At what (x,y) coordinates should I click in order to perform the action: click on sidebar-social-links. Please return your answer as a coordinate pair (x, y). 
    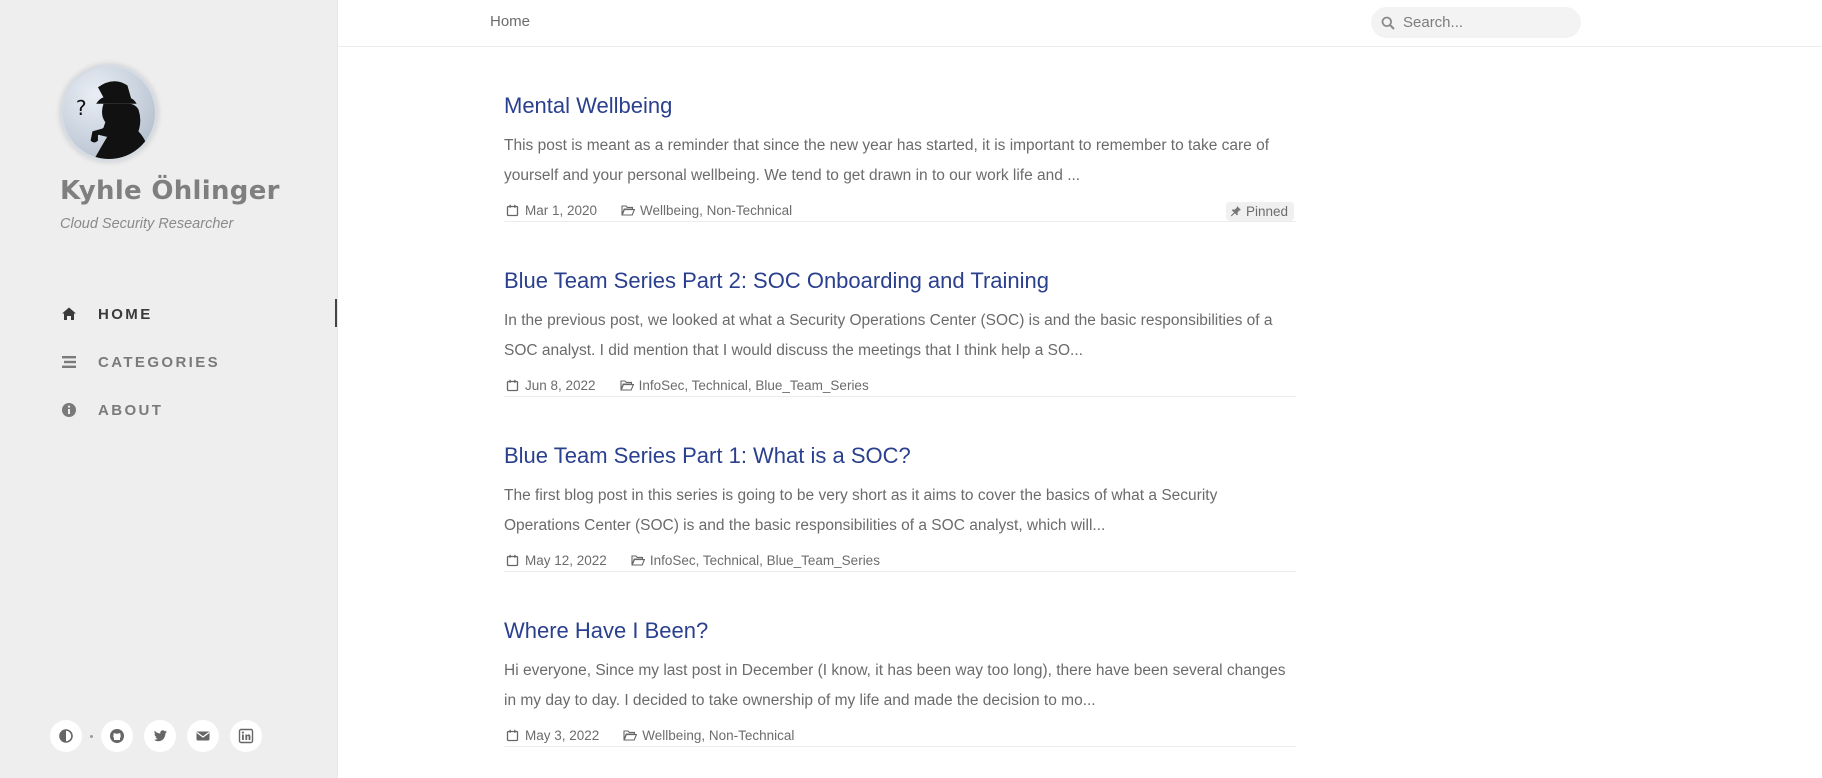
    Looking at the image, I should click on (156, 736).